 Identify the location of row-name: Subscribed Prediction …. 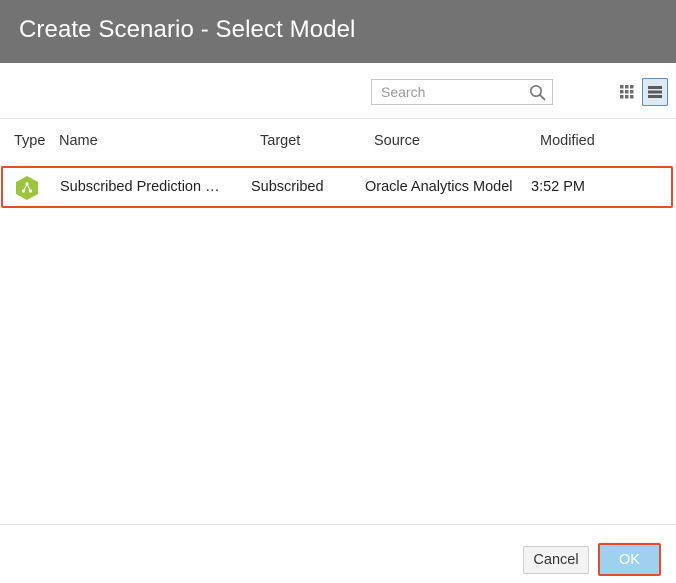
(140, 187).